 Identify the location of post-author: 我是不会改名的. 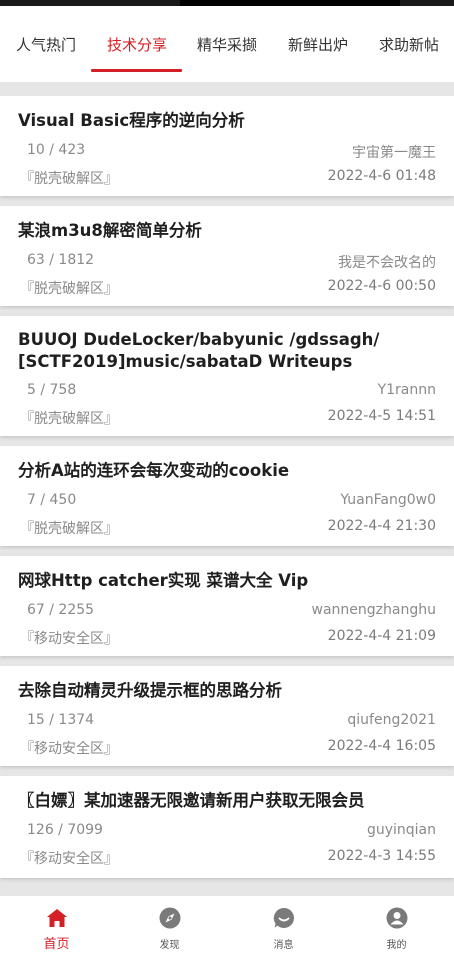
(387, 262).